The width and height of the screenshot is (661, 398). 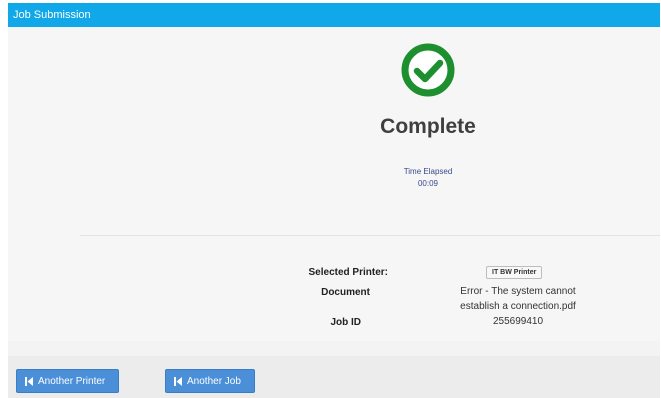 I want to click on divider, so click(x=370, y=235).